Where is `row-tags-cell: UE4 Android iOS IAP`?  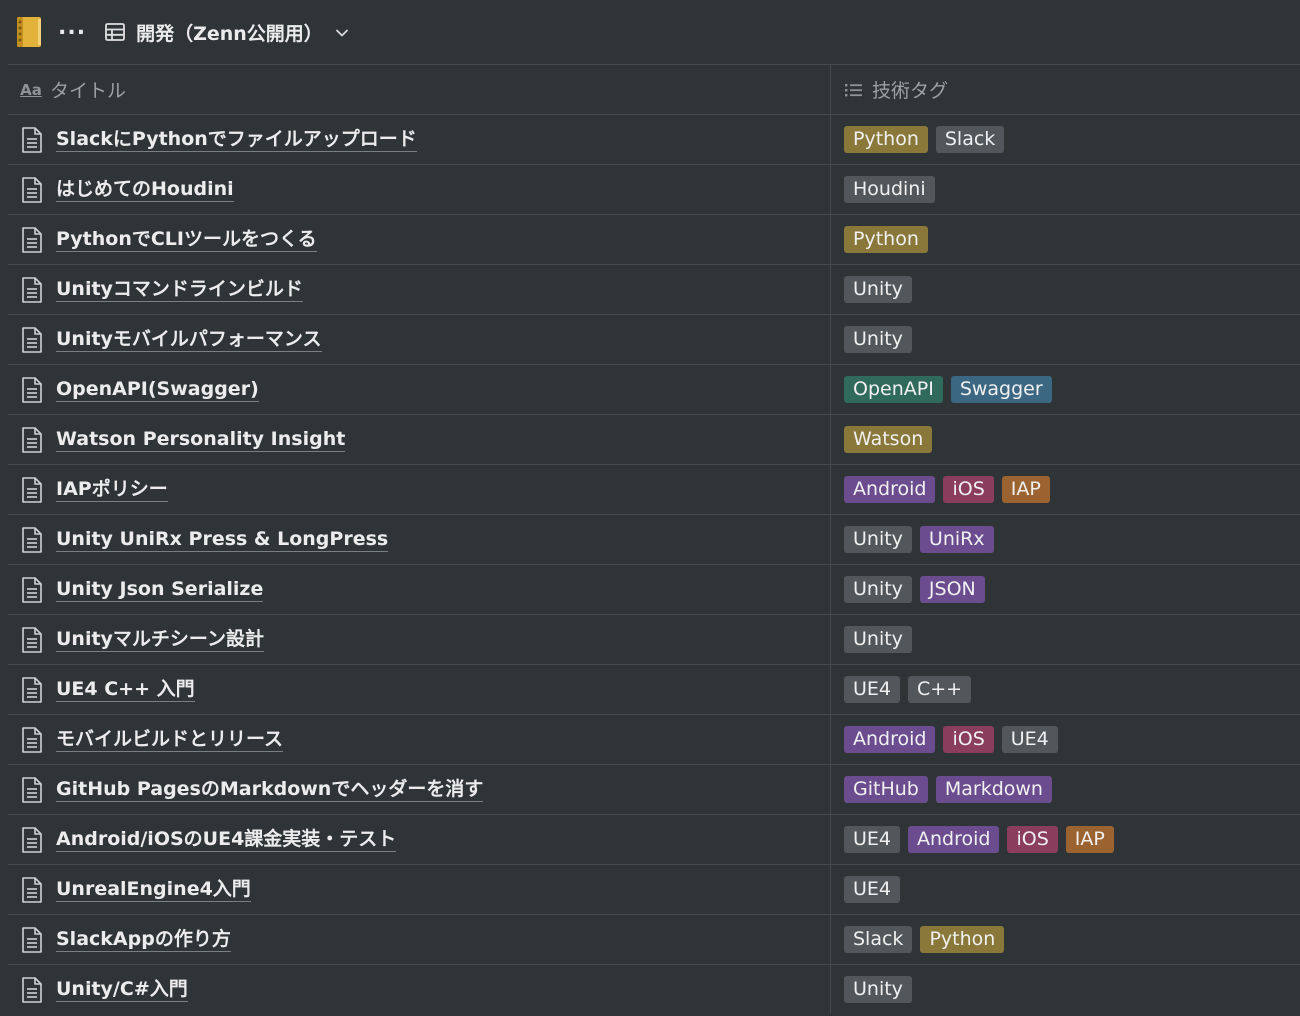
row-tags-cell: UE4 Android iOS IAP is located at coordinates (1065, 839).